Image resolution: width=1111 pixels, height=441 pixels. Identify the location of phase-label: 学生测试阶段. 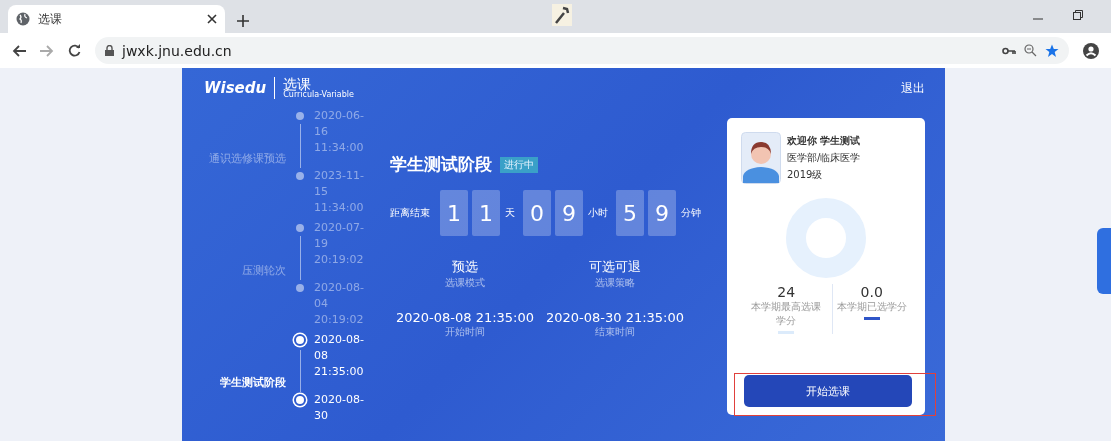
(234, 383).